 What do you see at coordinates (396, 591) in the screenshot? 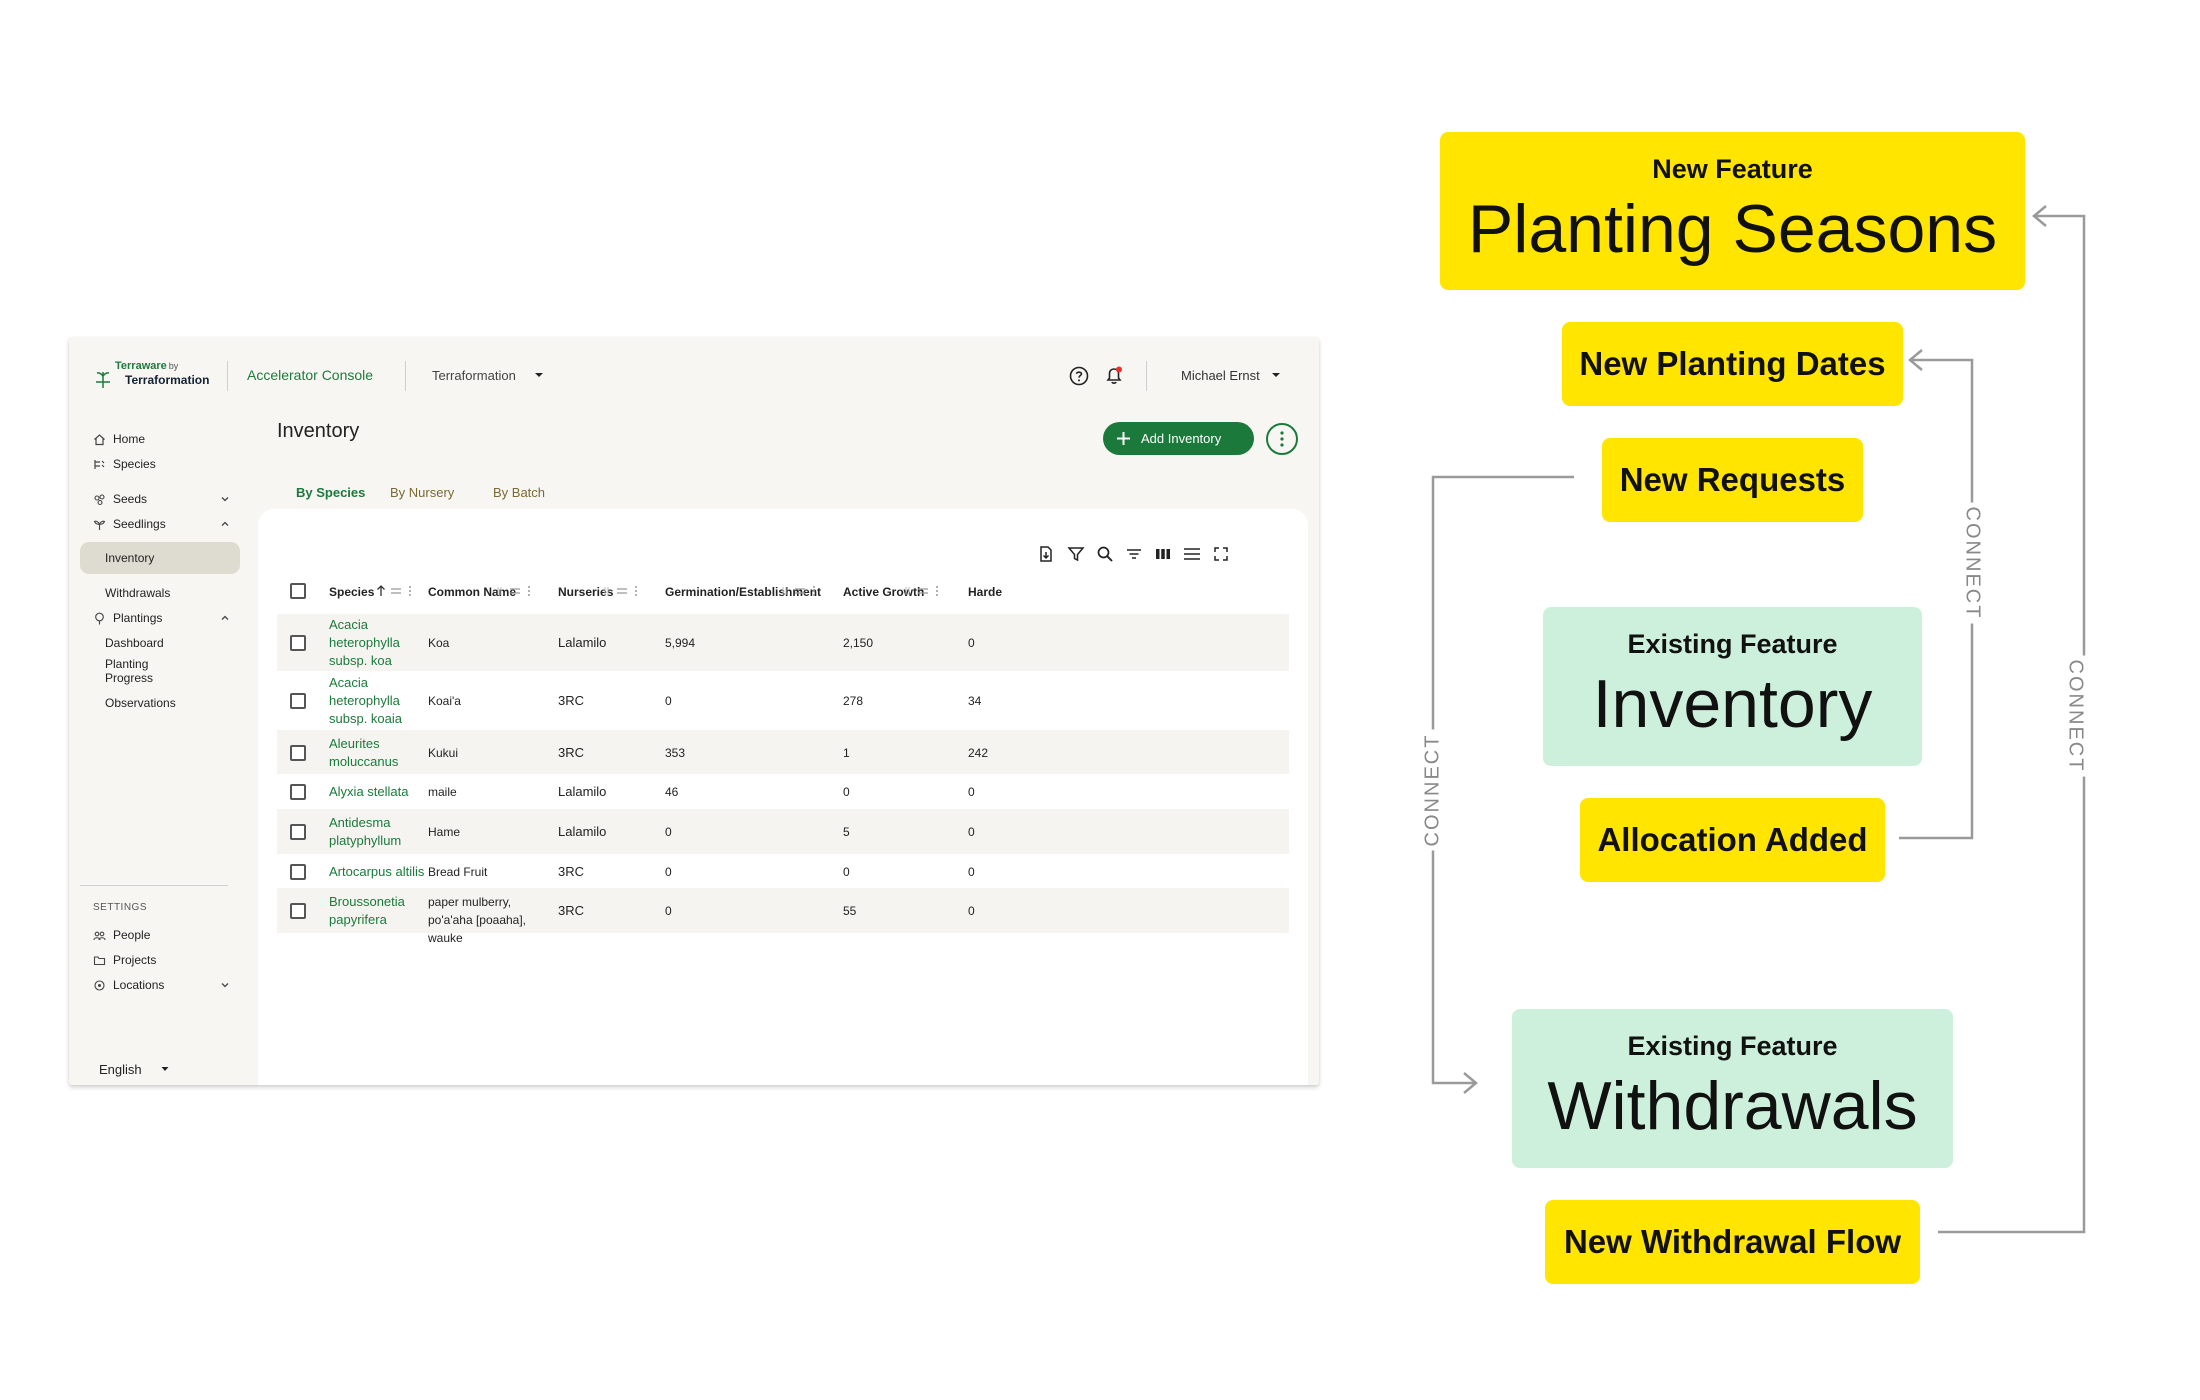
I see `sort-ascending-icon` at bounding box center [396, 591].